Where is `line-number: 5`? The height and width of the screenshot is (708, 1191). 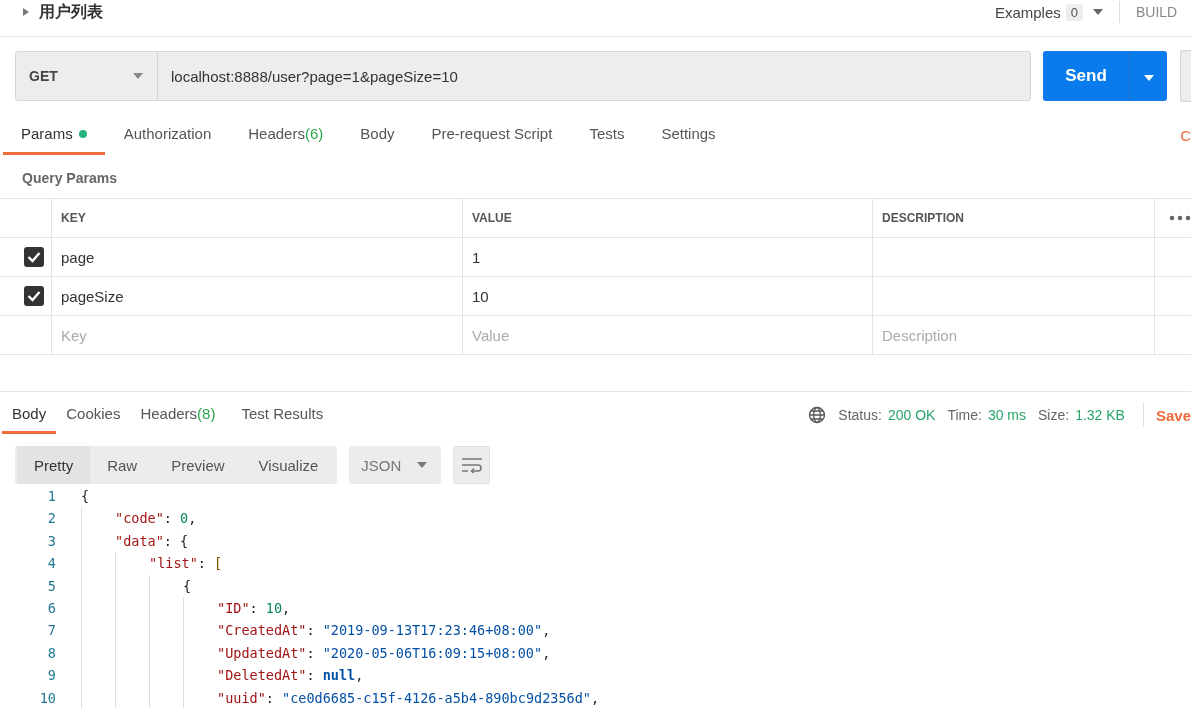
line-number: 5 is located at coordinates (51, 586).